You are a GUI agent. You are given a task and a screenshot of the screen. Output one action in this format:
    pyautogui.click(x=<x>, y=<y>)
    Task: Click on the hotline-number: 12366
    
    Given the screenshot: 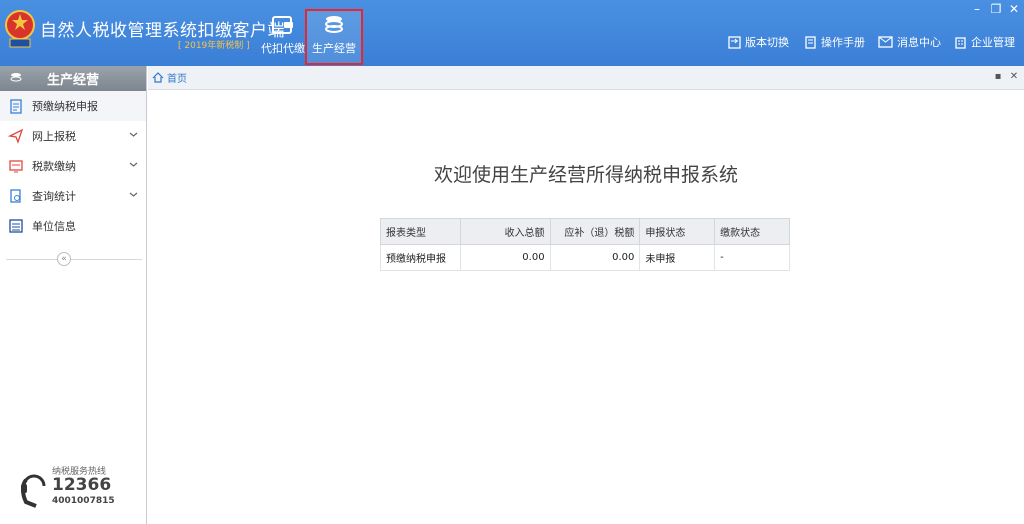 What is the action you would take?
    pyautogui.click(x=82, y=485)
    